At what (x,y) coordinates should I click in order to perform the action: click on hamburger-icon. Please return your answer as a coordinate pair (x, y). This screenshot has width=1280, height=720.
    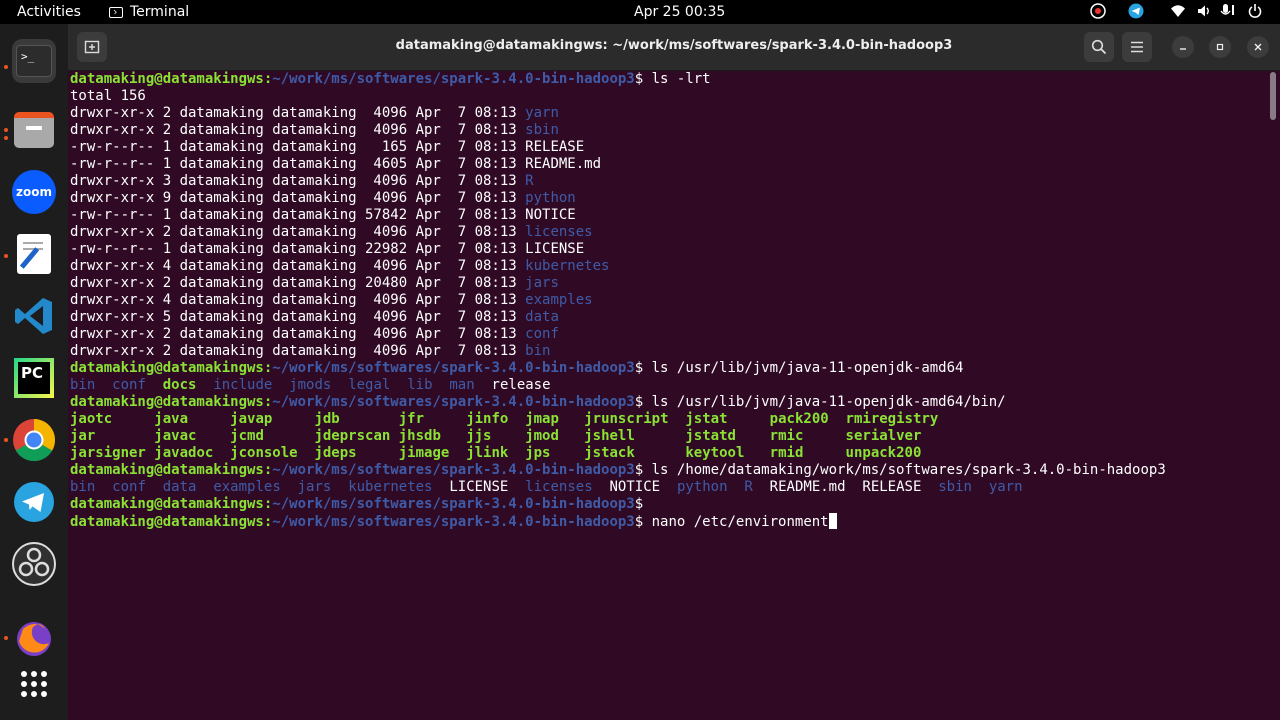
    Looking at the image, I should click on (1137, 47).